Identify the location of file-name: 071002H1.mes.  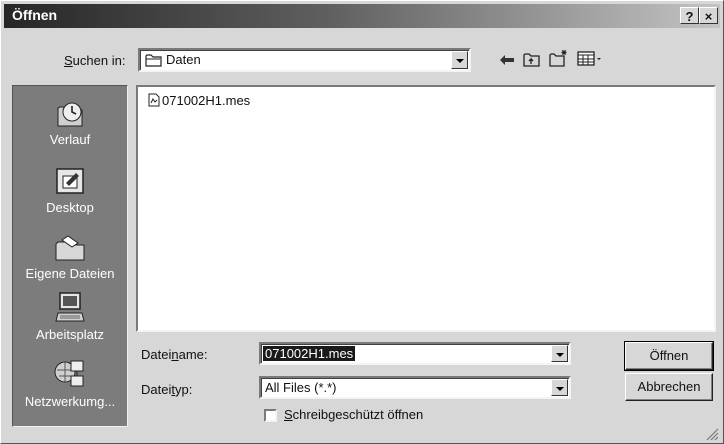
(206, 100).